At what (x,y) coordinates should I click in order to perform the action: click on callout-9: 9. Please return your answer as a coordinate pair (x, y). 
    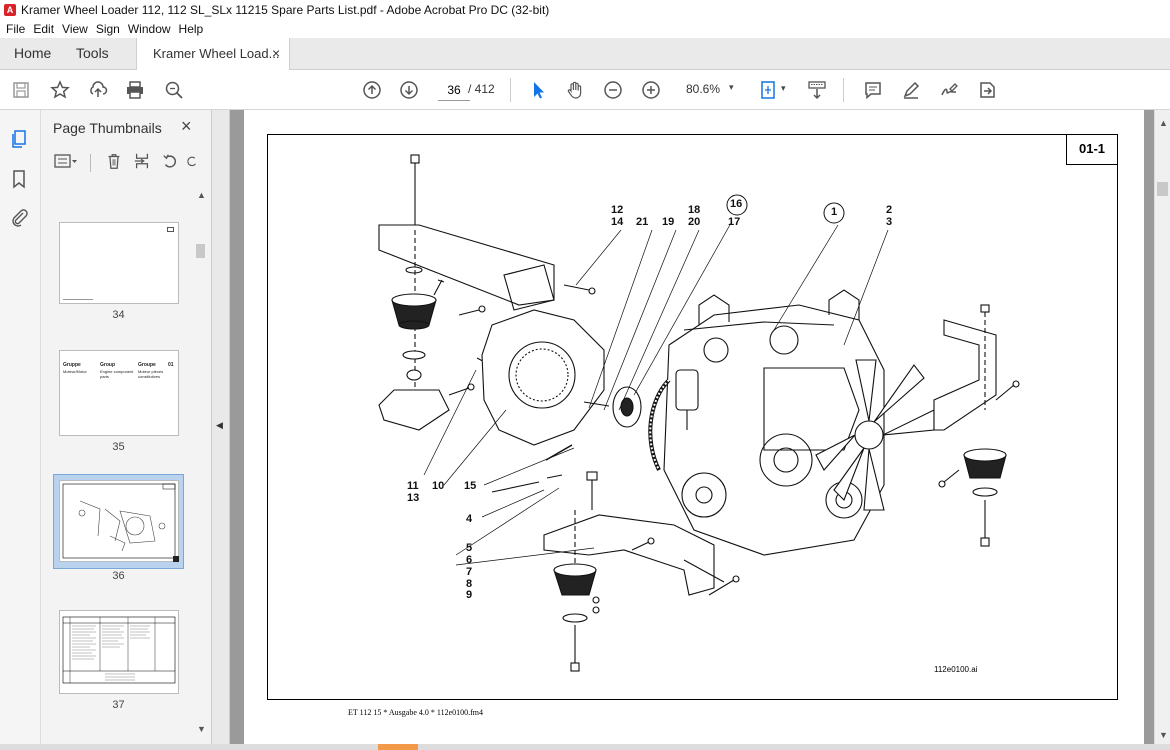
    Looking at the image, I should click on (469, 595).